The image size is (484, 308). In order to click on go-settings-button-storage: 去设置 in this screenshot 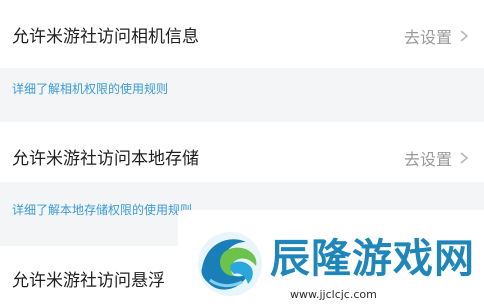, I will do `click(437, 158)`.